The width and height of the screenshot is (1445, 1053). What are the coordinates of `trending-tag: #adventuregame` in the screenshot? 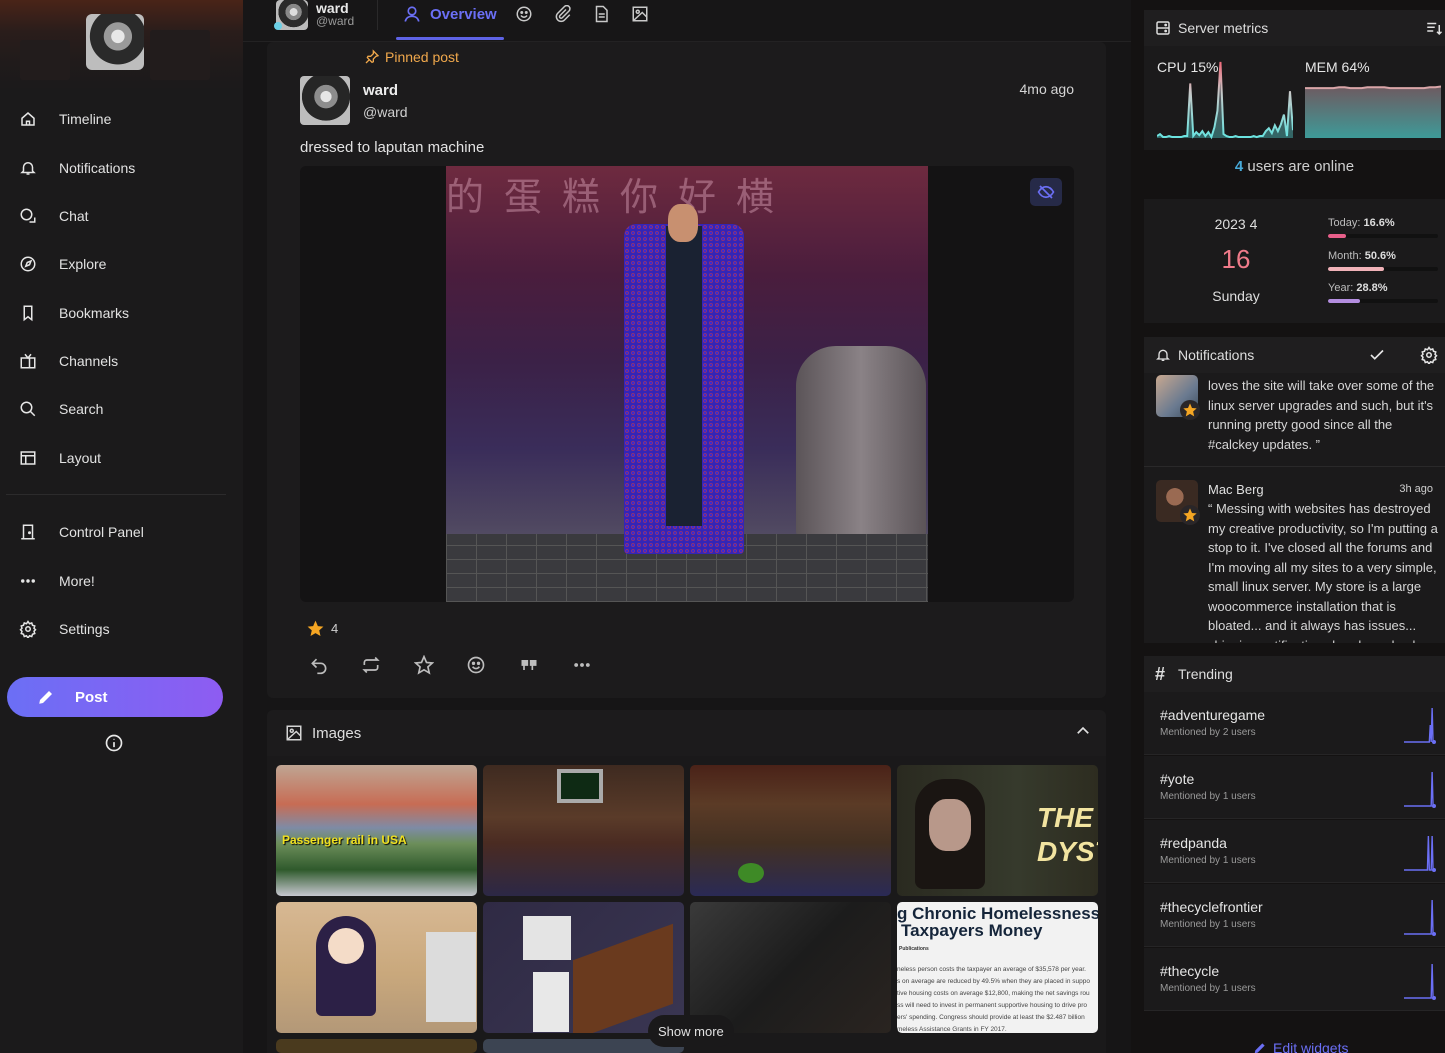 It's located at (1213, 715).